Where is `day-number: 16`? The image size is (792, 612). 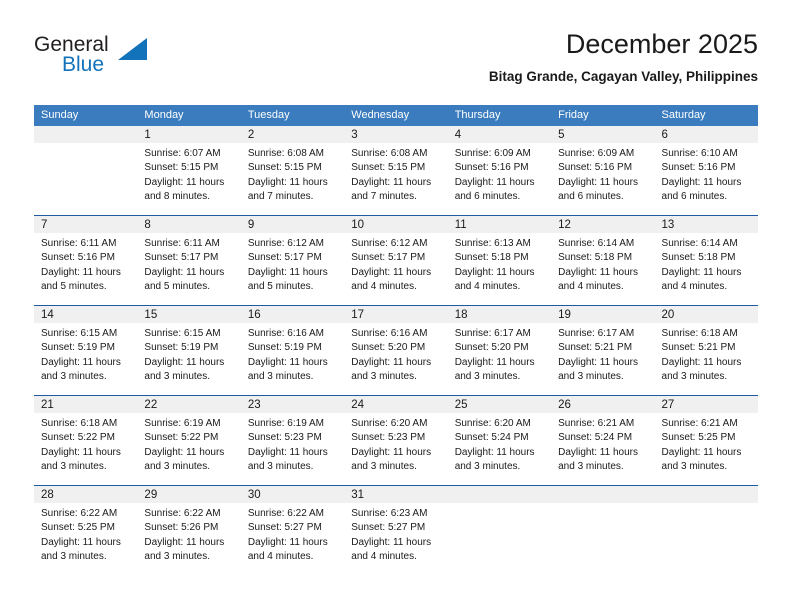 day-number: 16 is located at coordinates (292, 314).